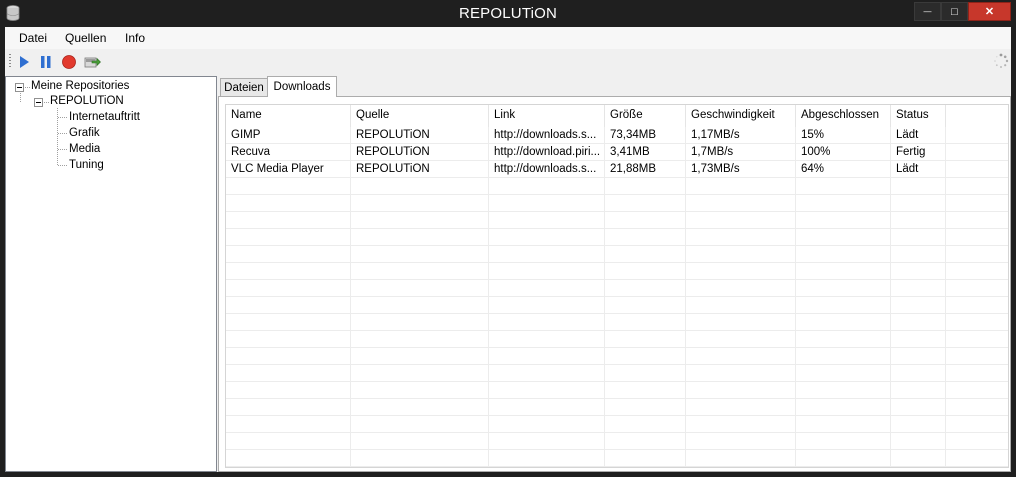 The image size is (1016, 477). Describe the element at coordinates (84, 149) in the screenshot. I see `tree-node-media: Media` at that location.